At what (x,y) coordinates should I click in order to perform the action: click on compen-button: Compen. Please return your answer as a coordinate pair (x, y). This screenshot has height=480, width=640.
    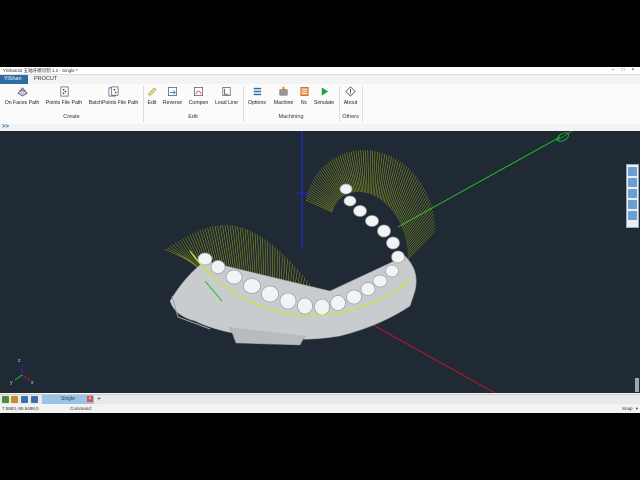
    Looking at the image, I should click on (198, 98).